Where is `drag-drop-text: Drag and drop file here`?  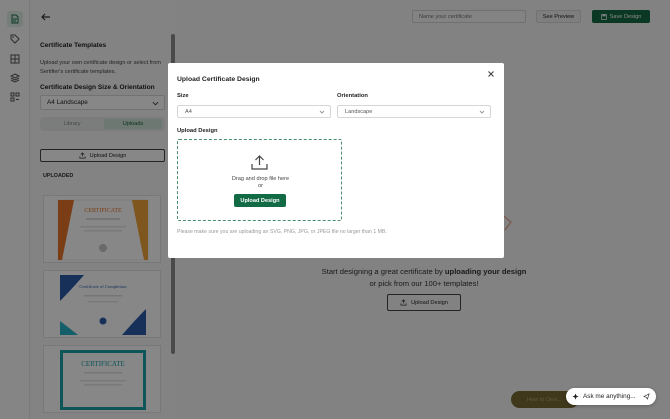
drag-drop-text: Drag and drop file here is located at coordinates (260, 179).